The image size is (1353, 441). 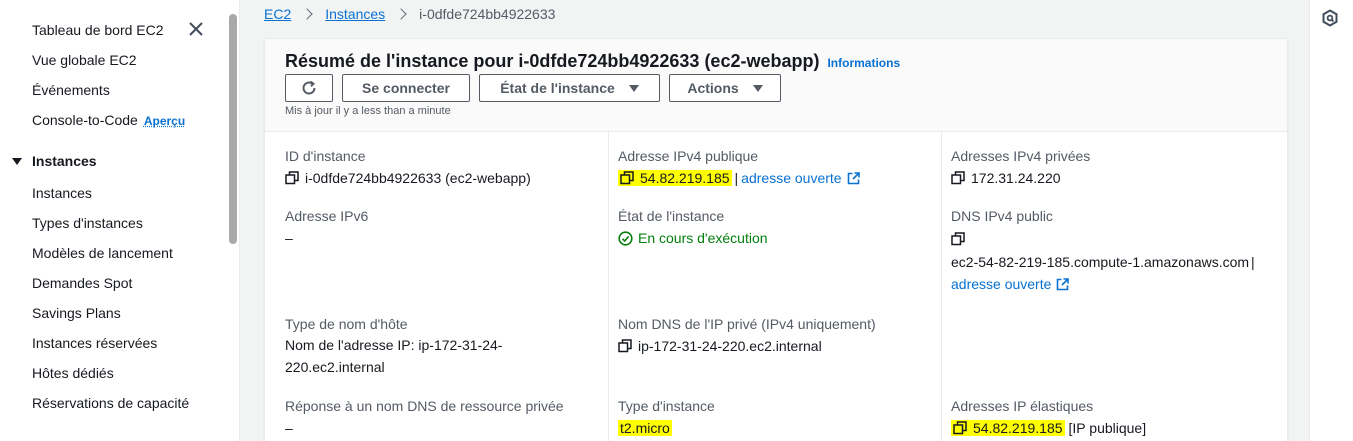 What do you see at coordinates (325, 156) in the screenshot?
I see `field-label: ID d'instance` at bounding box center [325, 156].